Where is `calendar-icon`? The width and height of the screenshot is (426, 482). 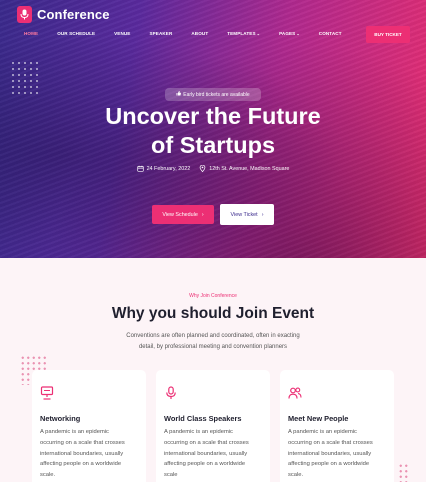 calendar-icon is located at coordinates (140, 168).